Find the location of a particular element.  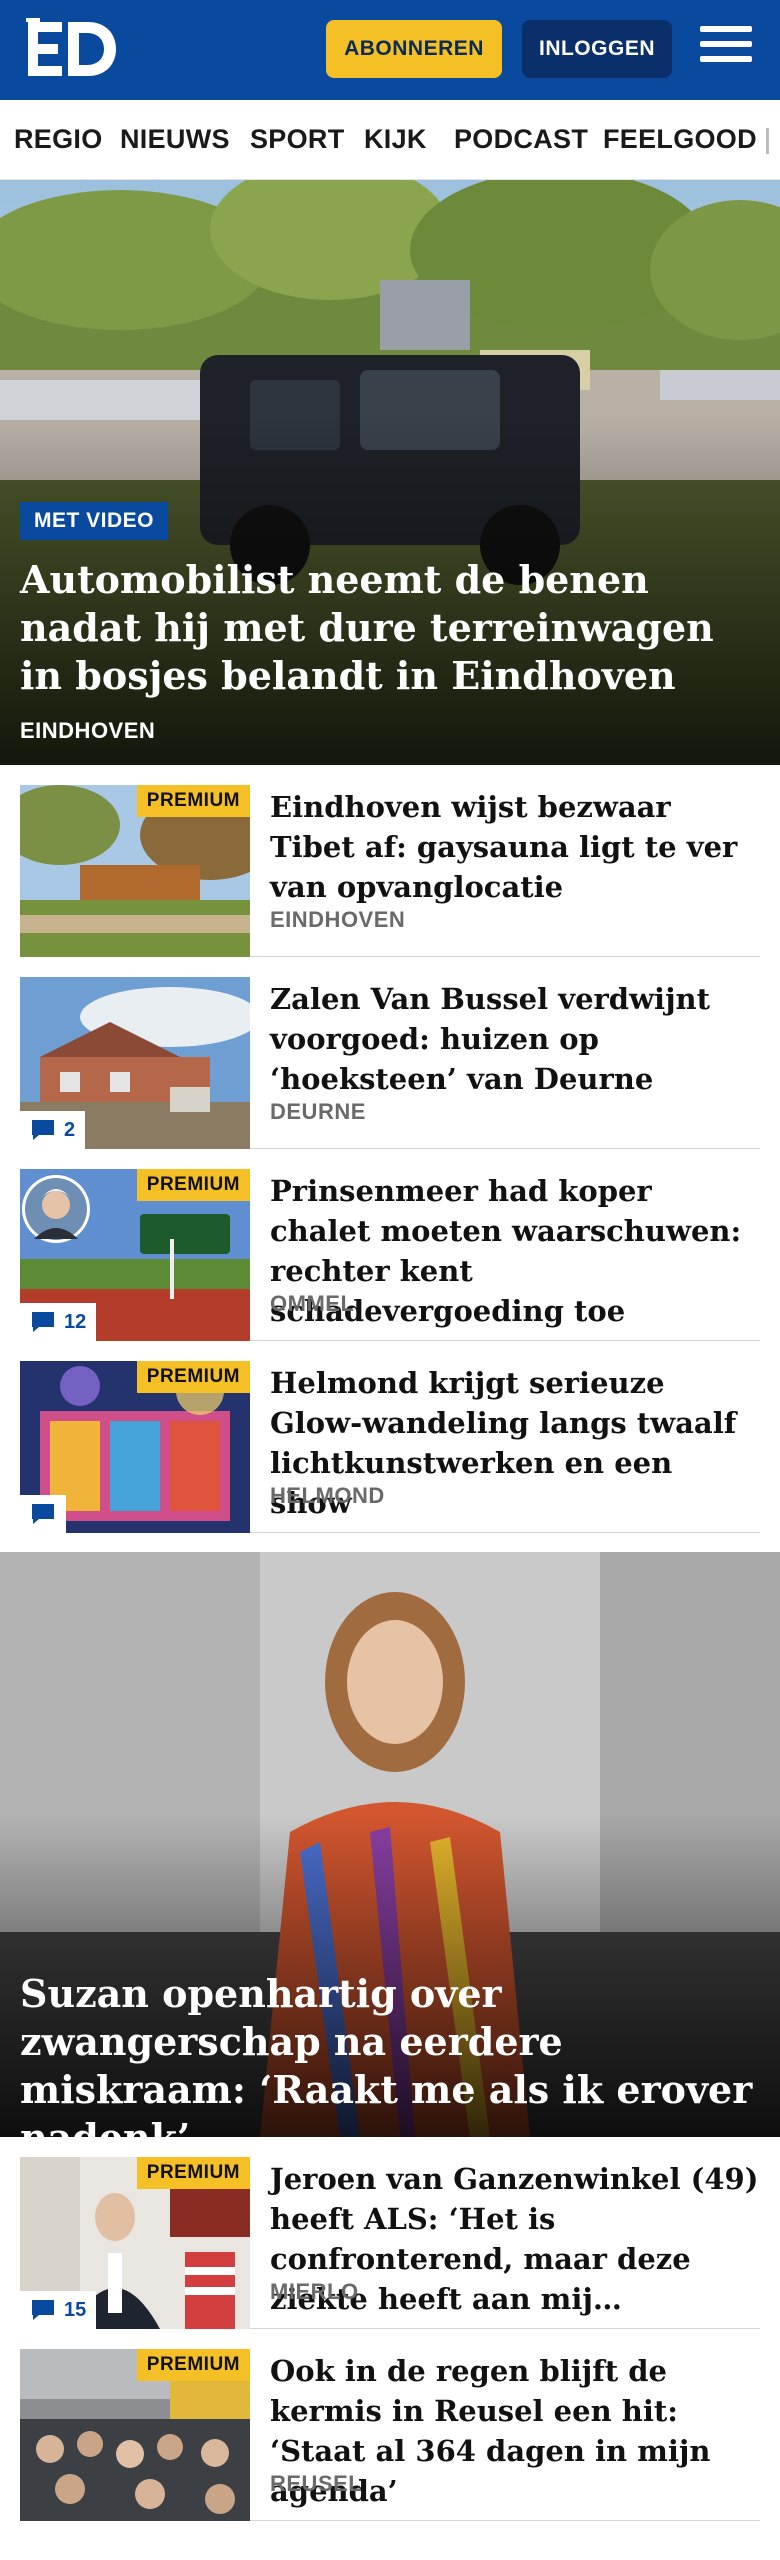

article-location: REUSEL is located at coordinates (316, 2483).